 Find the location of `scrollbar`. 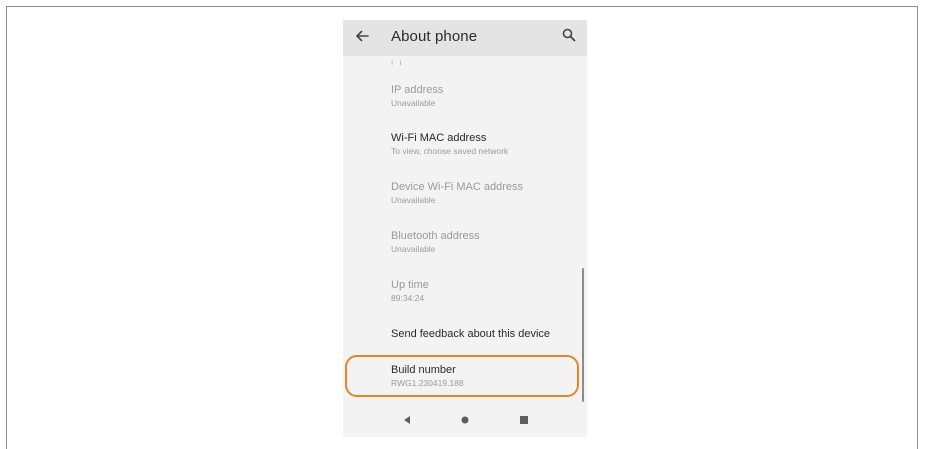

scrollbar is located at coordinates (583, 335).